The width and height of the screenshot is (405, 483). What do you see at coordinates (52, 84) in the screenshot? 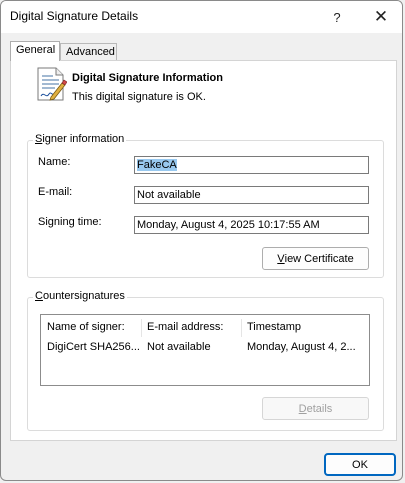
I see `signed-document-icon` at bounding box center [52, 84].